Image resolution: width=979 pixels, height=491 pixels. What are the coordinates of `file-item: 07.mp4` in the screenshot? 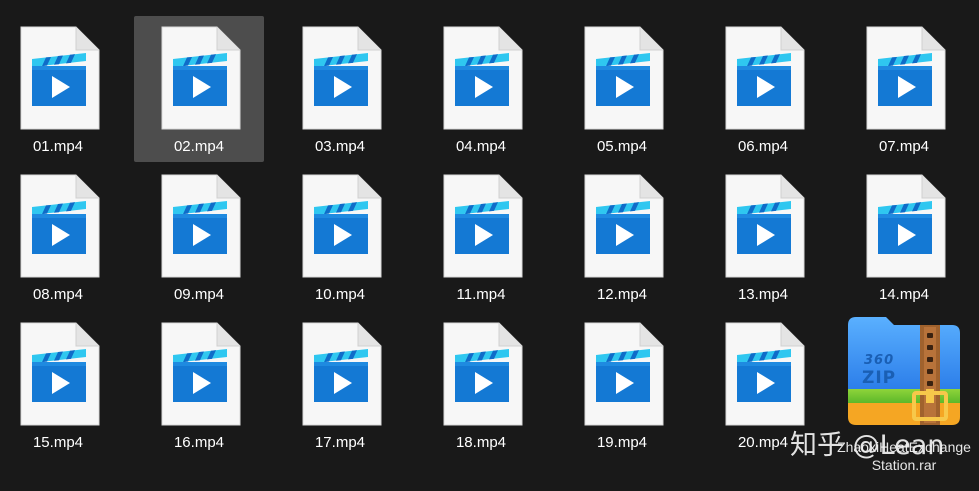 It's located at (904, 89).